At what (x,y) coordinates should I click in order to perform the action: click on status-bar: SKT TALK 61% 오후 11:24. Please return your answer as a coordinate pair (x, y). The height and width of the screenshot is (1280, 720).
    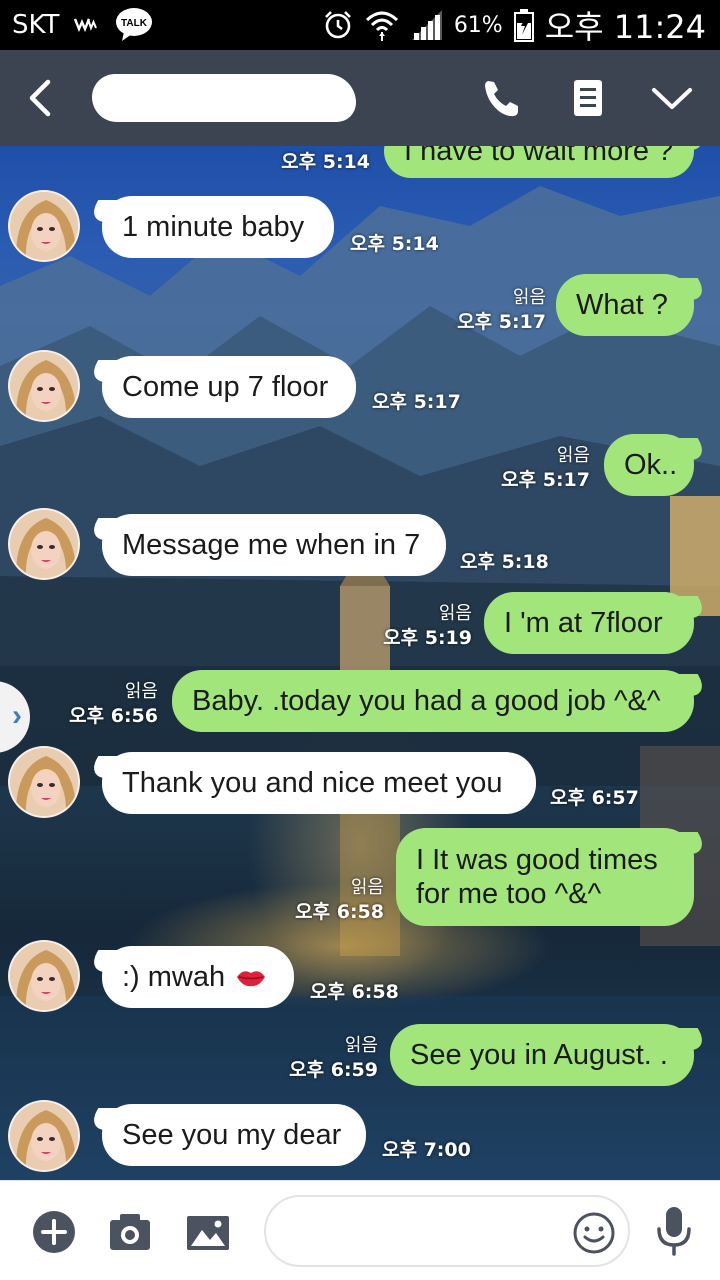
    Looking at the image, I should click on (360, 25).